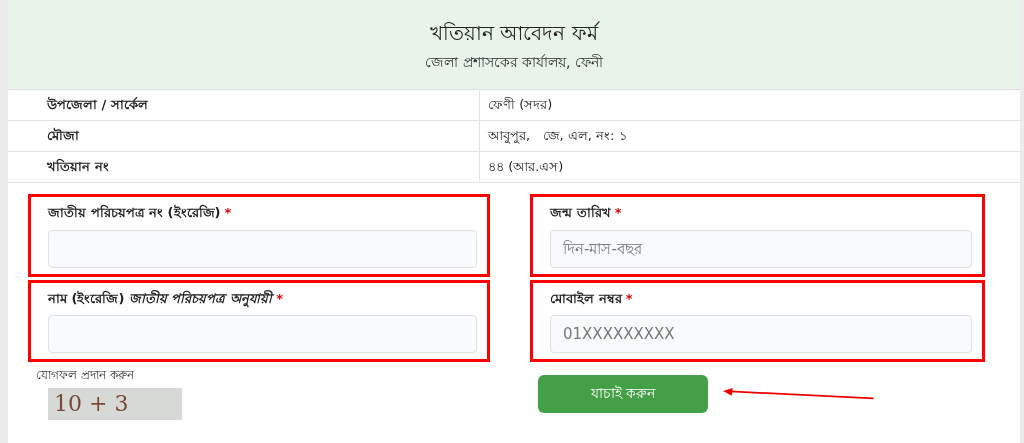  What do you see at coordinates (515, 33) in the screenshot?
I see `form-title: খতিয়ান আবেদন ফর্ম` at bounding box center [515, 33].